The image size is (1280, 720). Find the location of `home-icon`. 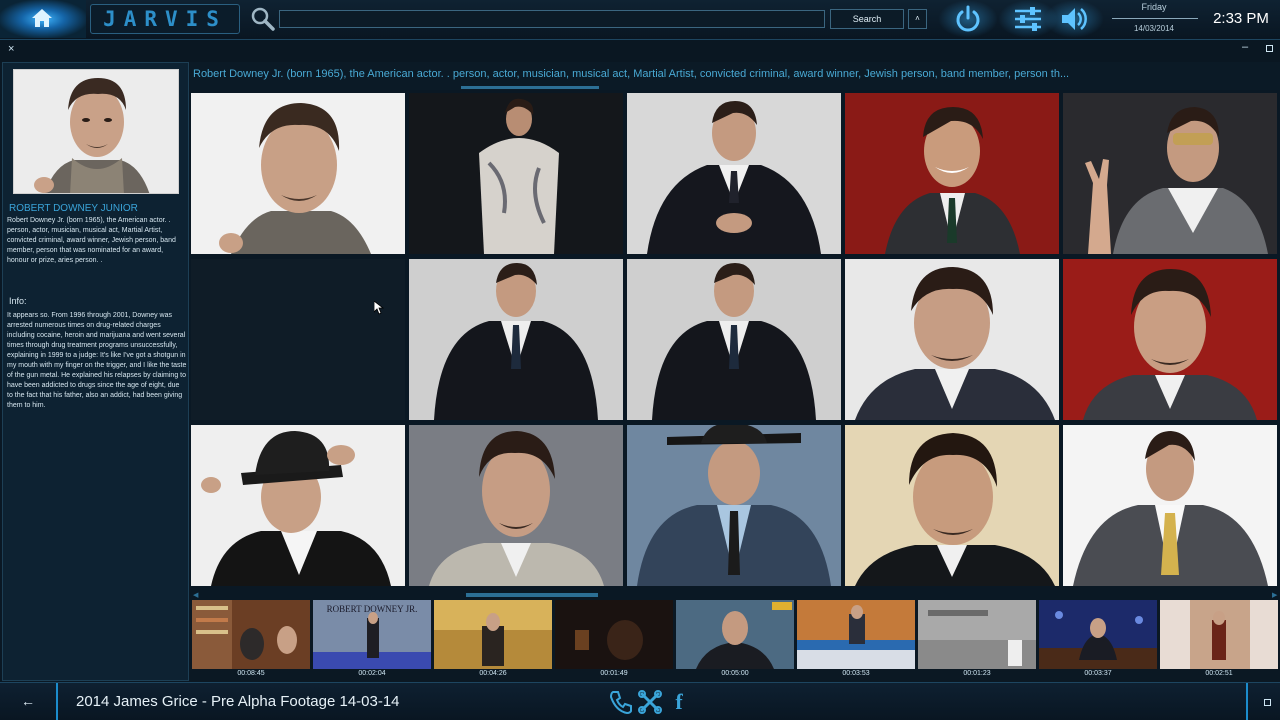

home-icon is located at coordinates (42, 18).